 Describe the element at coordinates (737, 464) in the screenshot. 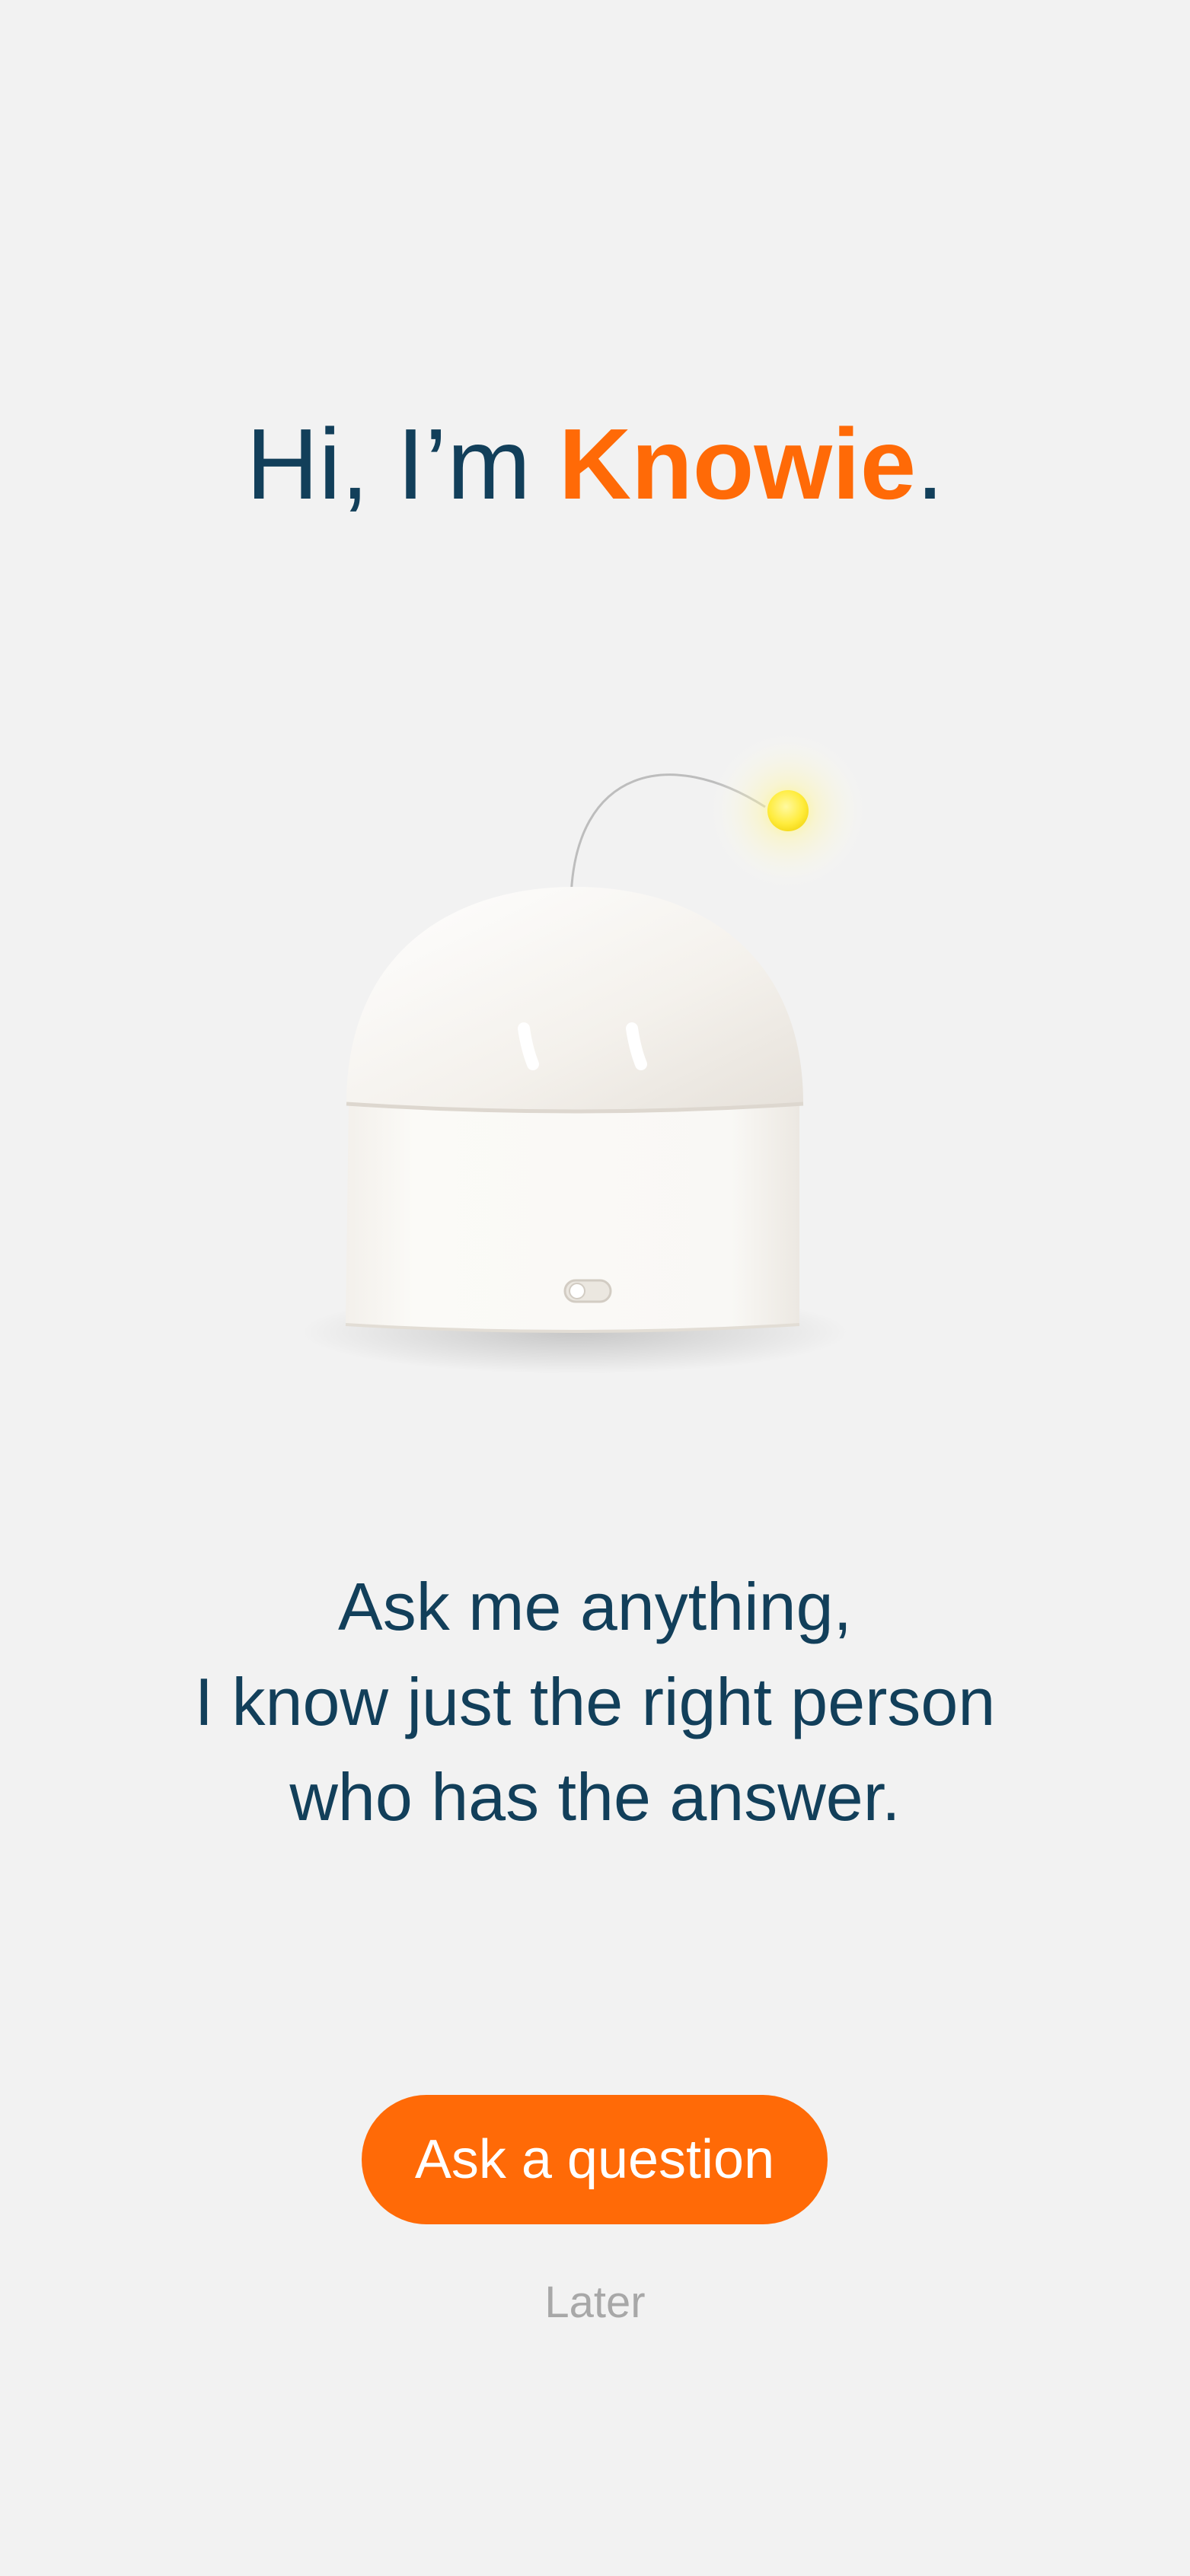

I see `brand-name: Knowie` at that location.